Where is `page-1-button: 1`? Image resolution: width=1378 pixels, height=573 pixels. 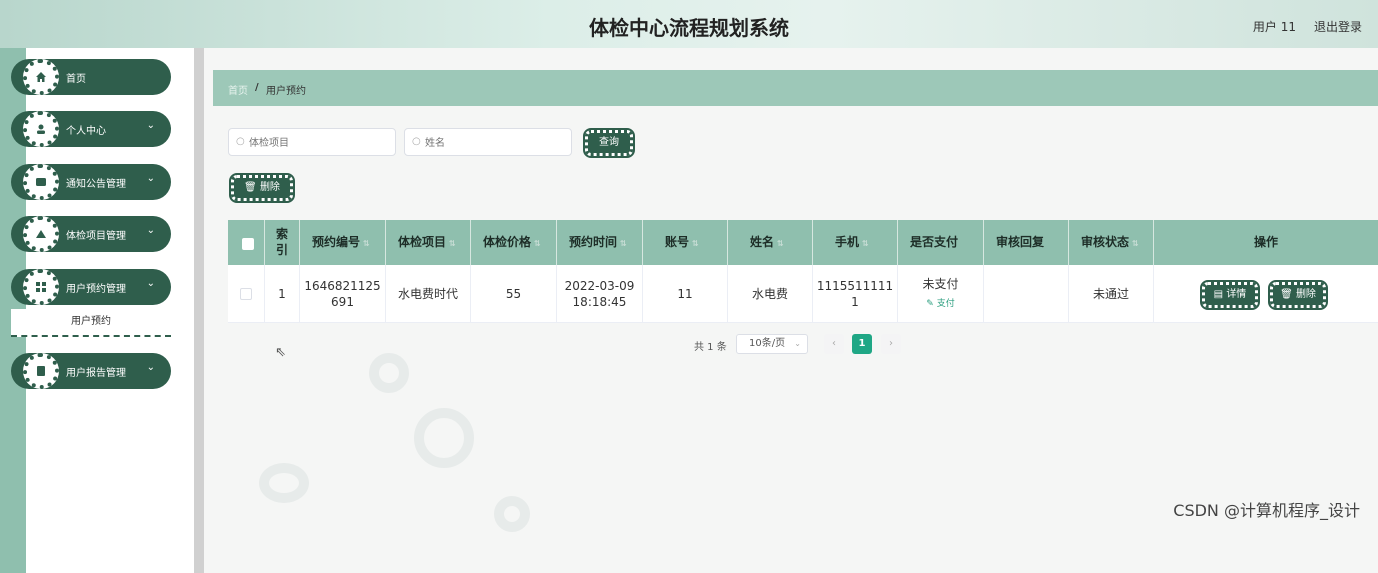 page-1-button: 1 is located at coordinates (862, 344).